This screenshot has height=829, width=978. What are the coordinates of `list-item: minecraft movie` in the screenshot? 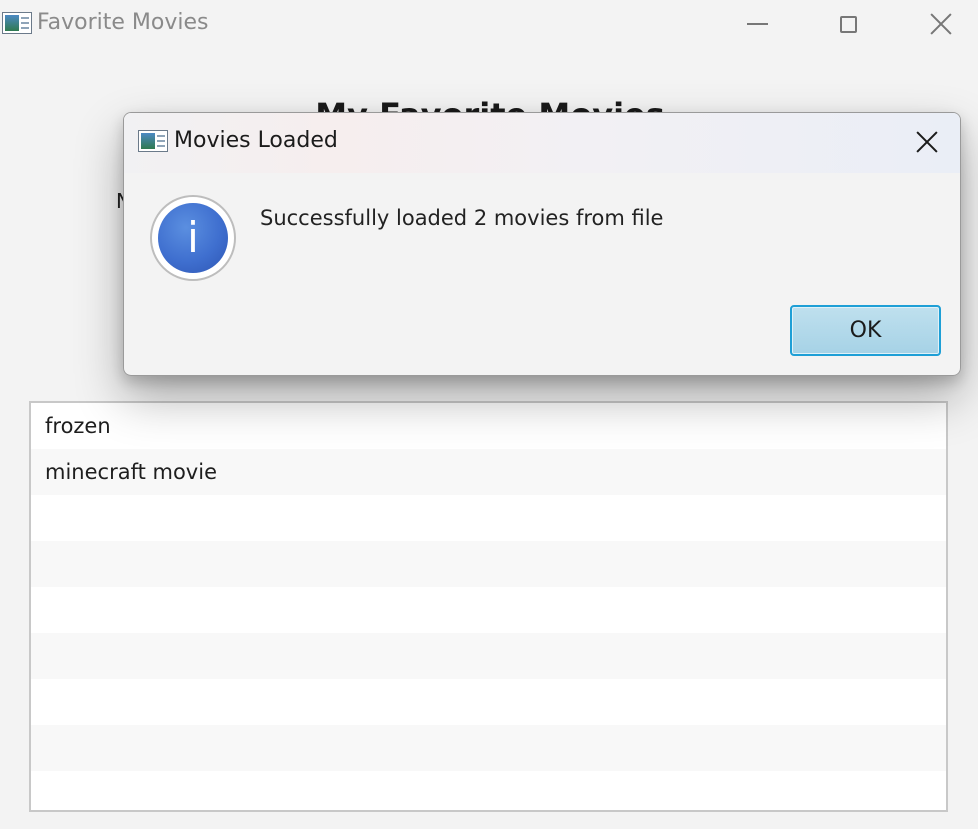 It's located at (488, 472).